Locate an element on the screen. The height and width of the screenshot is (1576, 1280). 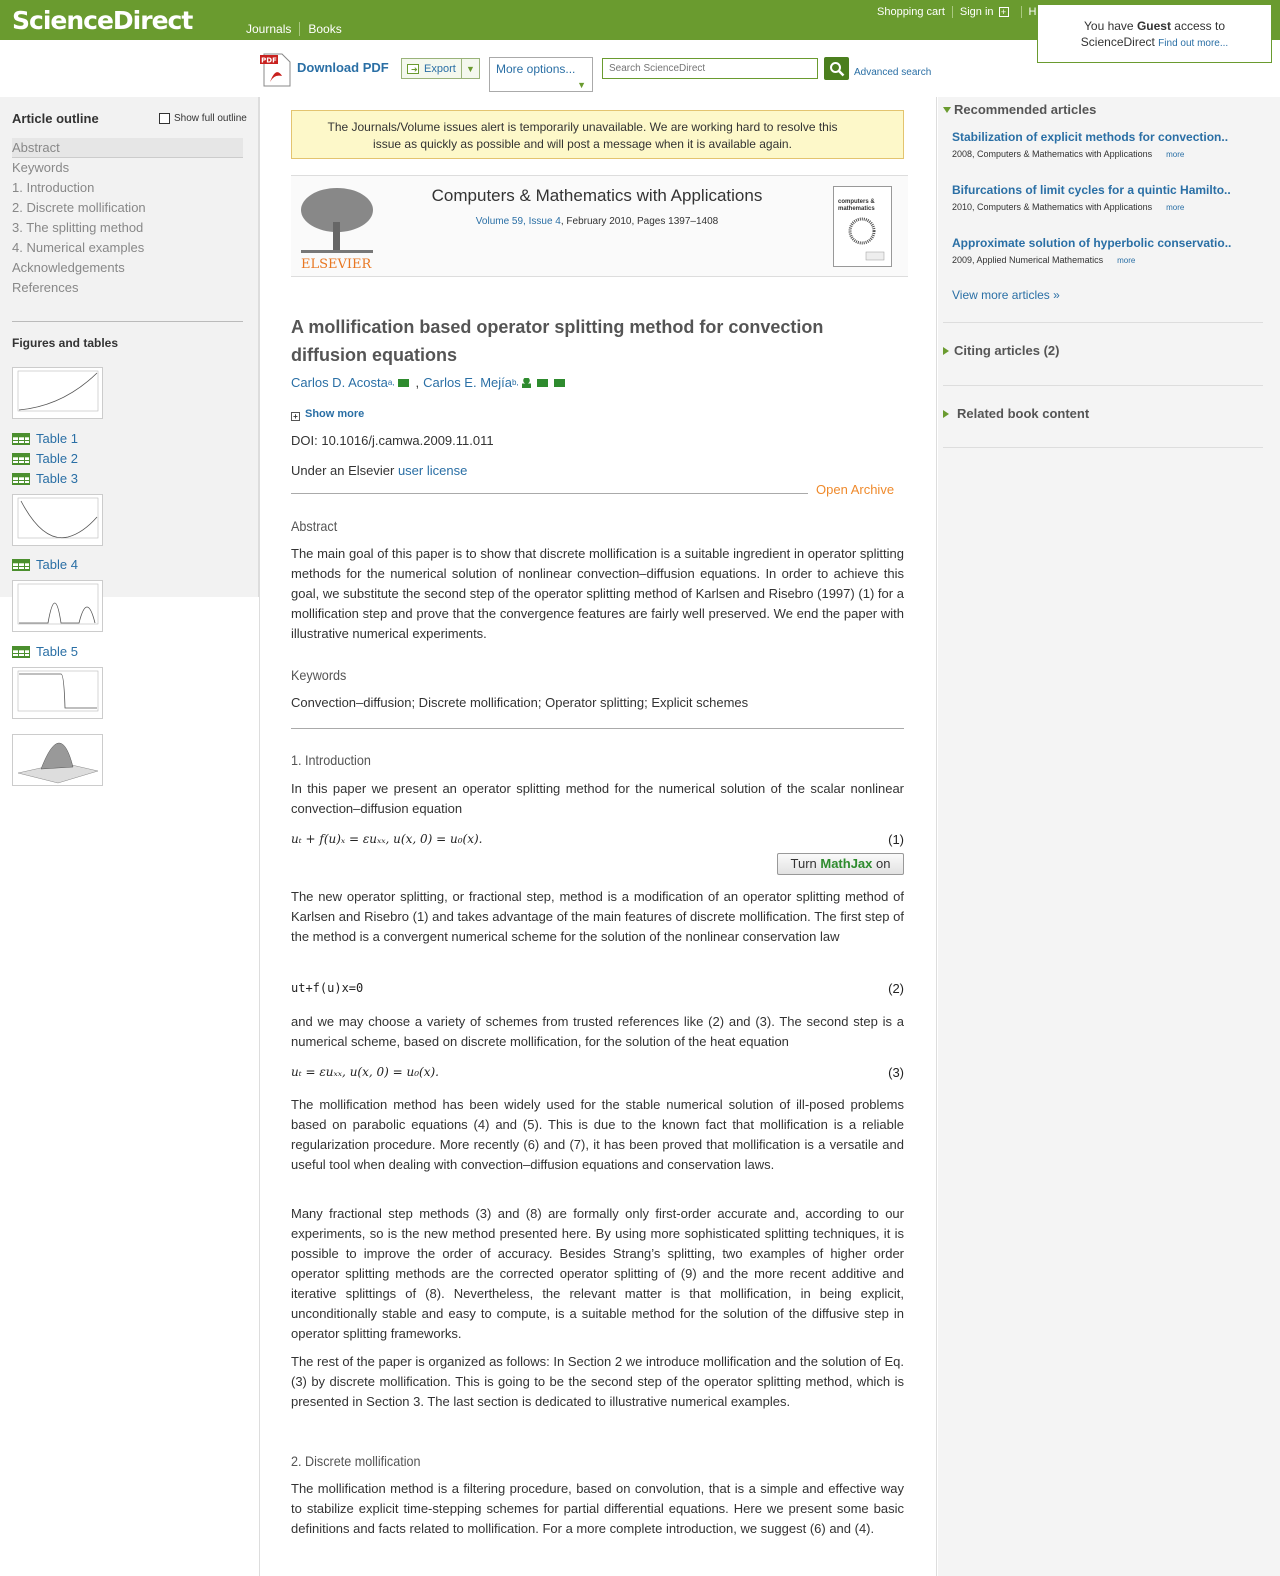
elsevier-logo: ELSEVIER is located at coordinates (345, 228).